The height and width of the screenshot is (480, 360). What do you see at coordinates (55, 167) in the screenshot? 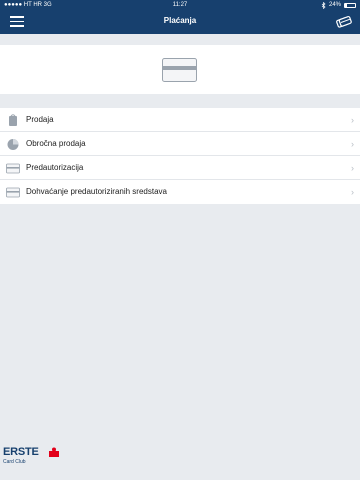
I see `menu-item-label: Predautorizacija` at bounding box center [55, 167].